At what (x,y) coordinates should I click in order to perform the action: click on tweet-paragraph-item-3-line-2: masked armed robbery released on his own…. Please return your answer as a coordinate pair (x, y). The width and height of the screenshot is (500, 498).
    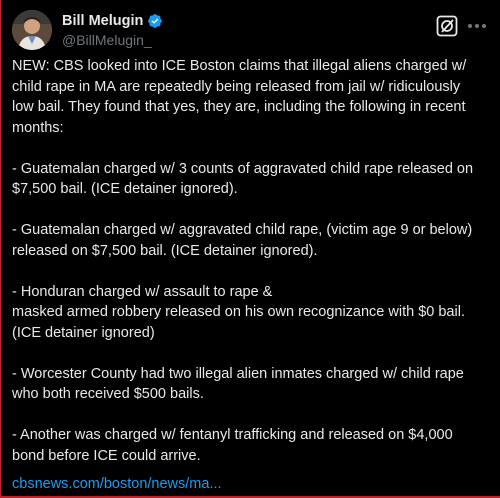
    Looking at the image, I should click on (238, 322).